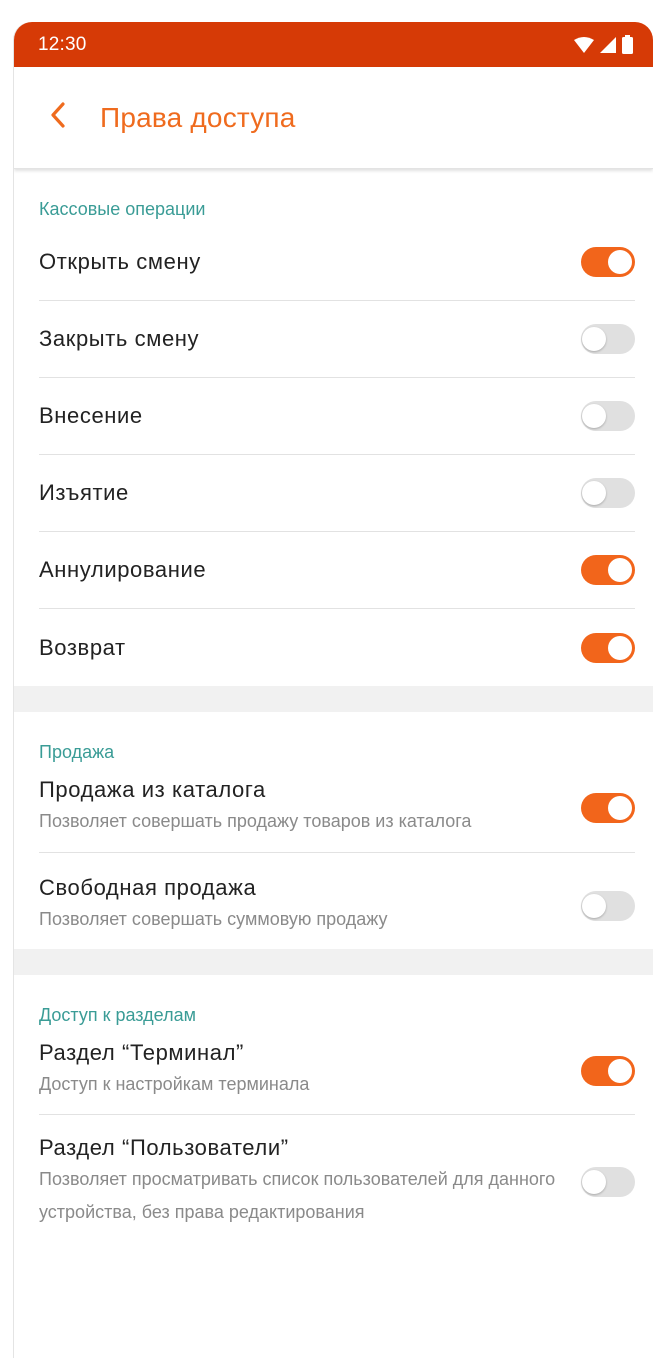 This screenshot has height=1358, width=653. Describe the element at coordinates (62, 44) in the screenshot. I see `status-time: 12:30` at that location.